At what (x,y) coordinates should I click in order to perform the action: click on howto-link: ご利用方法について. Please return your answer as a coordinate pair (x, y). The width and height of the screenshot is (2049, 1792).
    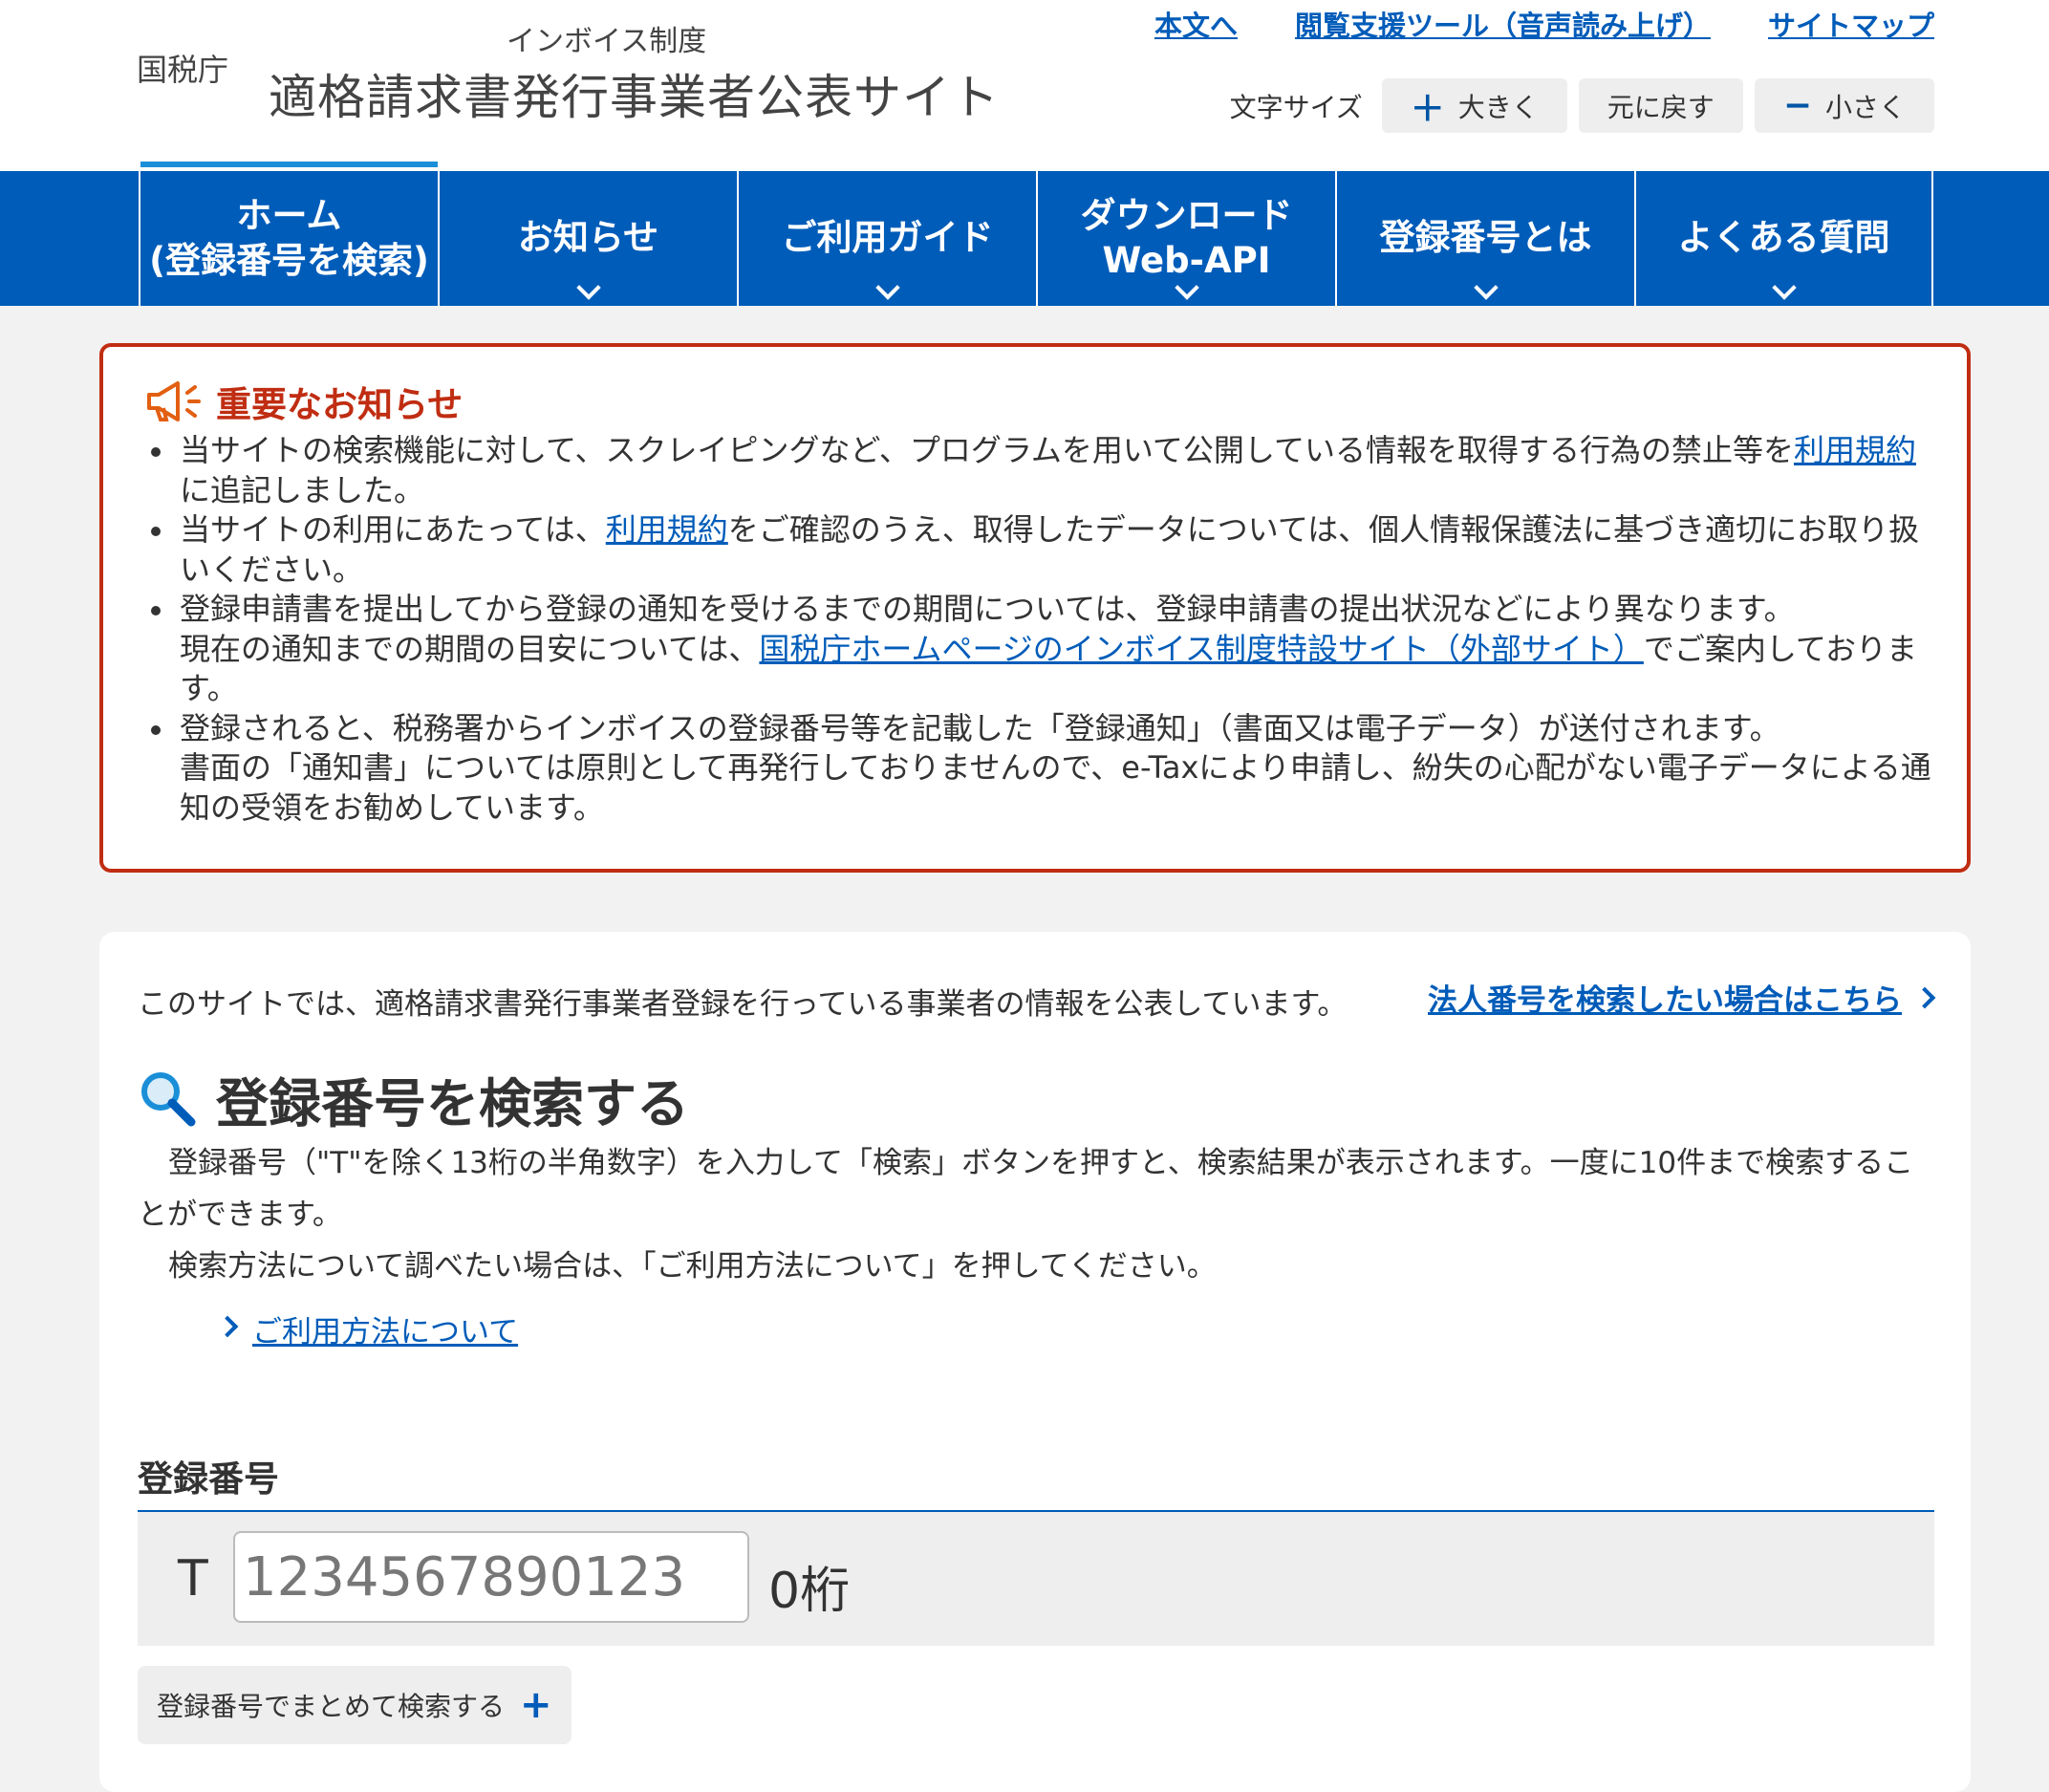
    Looking at the image, I should click on (367, 1328).